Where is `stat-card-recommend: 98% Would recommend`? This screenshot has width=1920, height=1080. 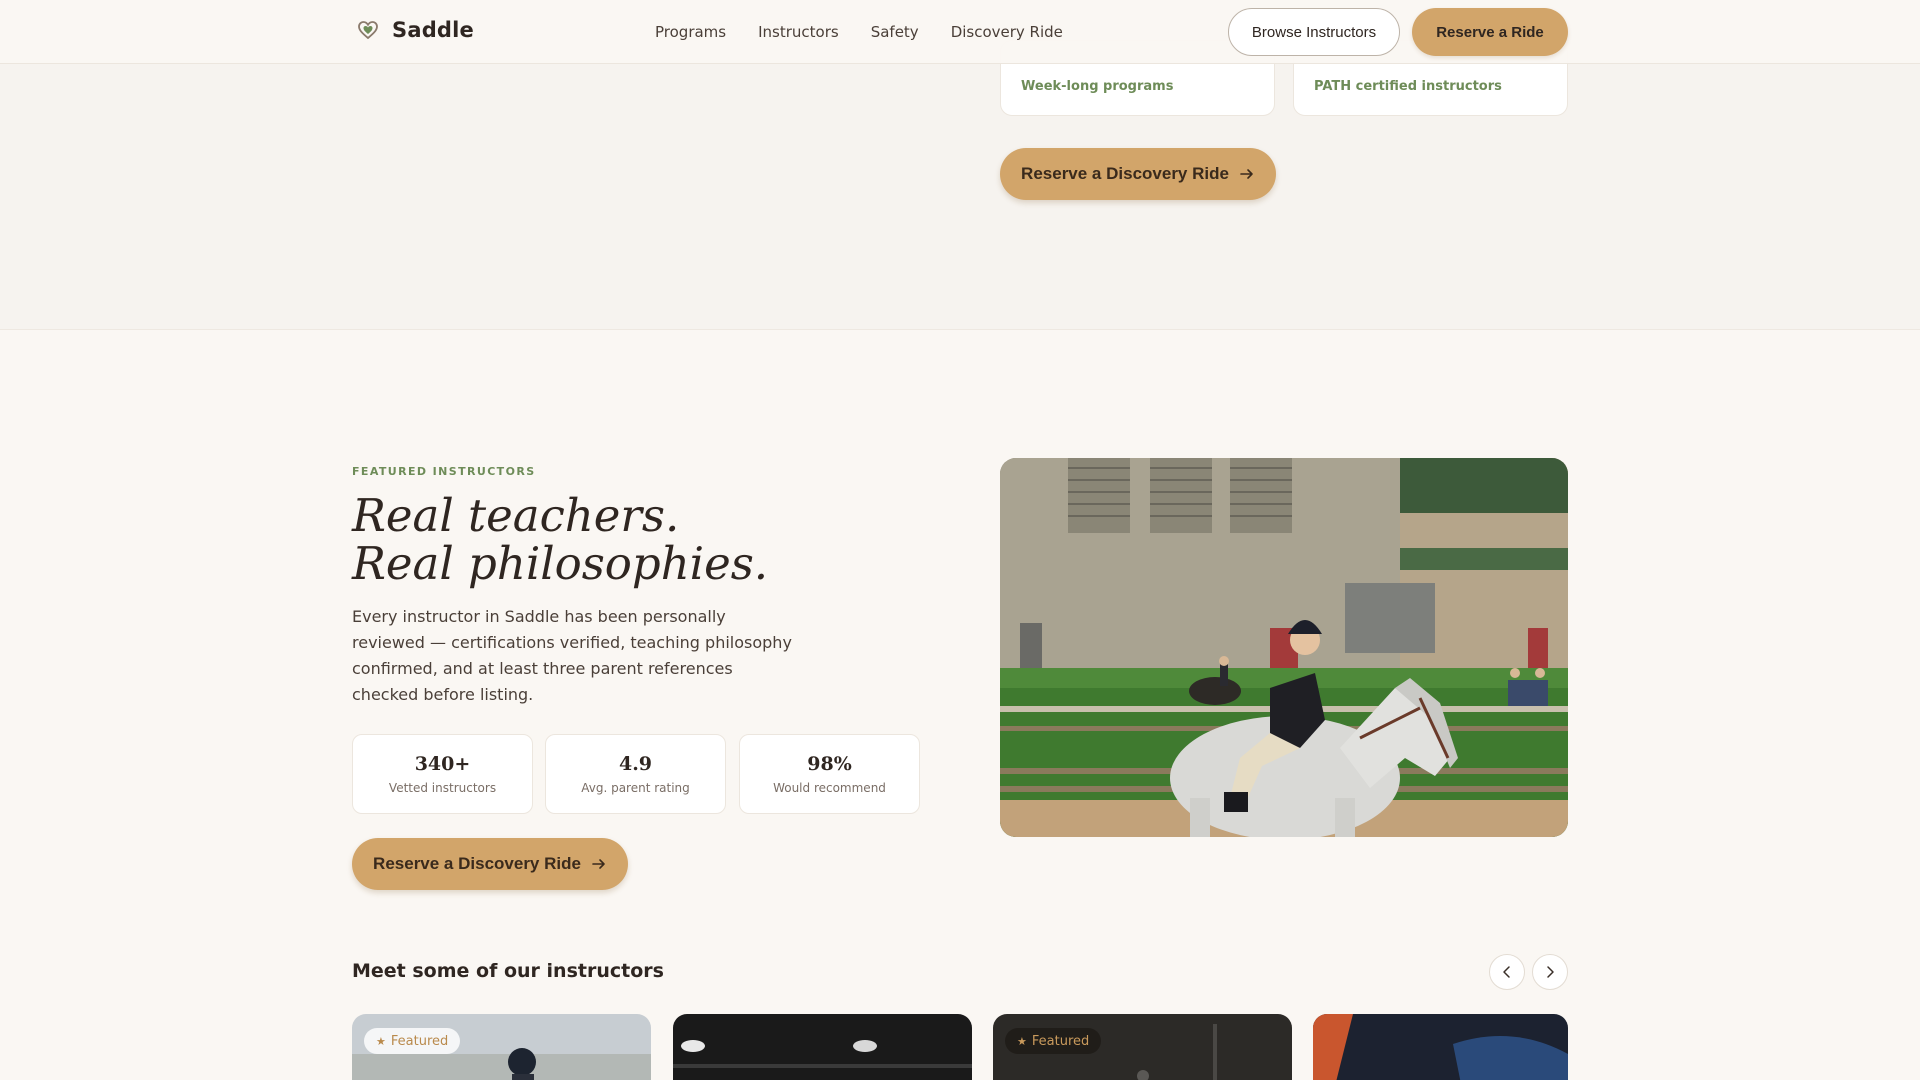
stat-card-recommend: 98% Would recommend is located at coordinates (829, 774).